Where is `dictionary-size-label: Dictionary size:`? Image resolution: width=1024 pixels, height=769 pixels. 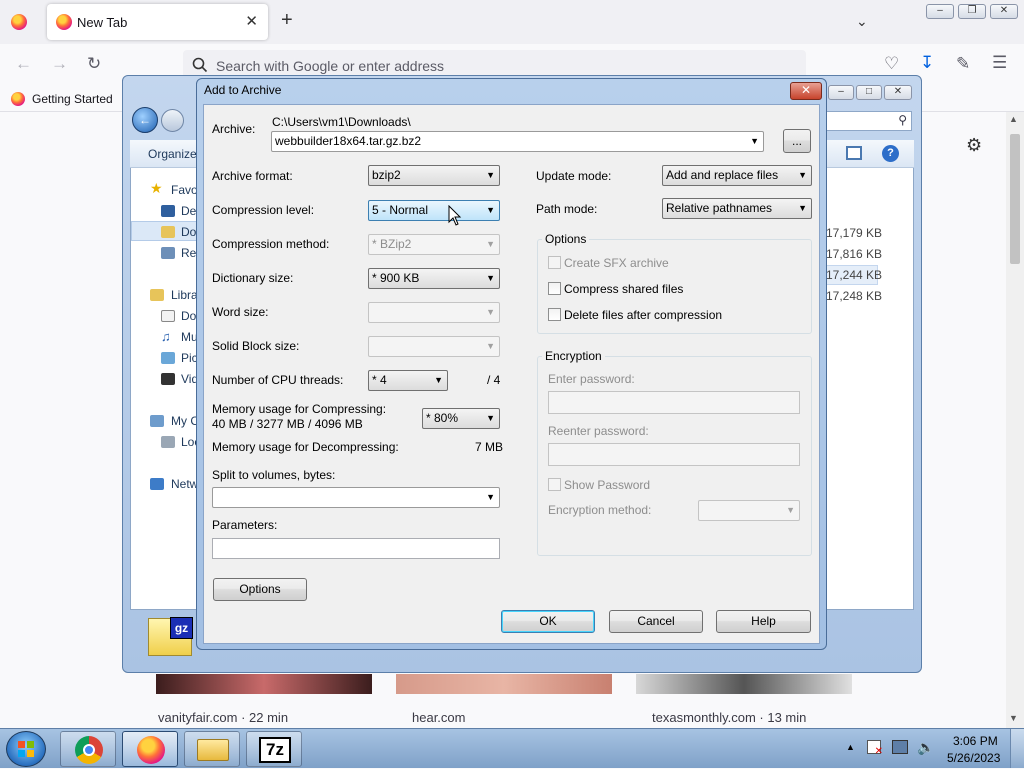
dictionary-size-label: Dictionary size: is located at coordinates (253, 278).